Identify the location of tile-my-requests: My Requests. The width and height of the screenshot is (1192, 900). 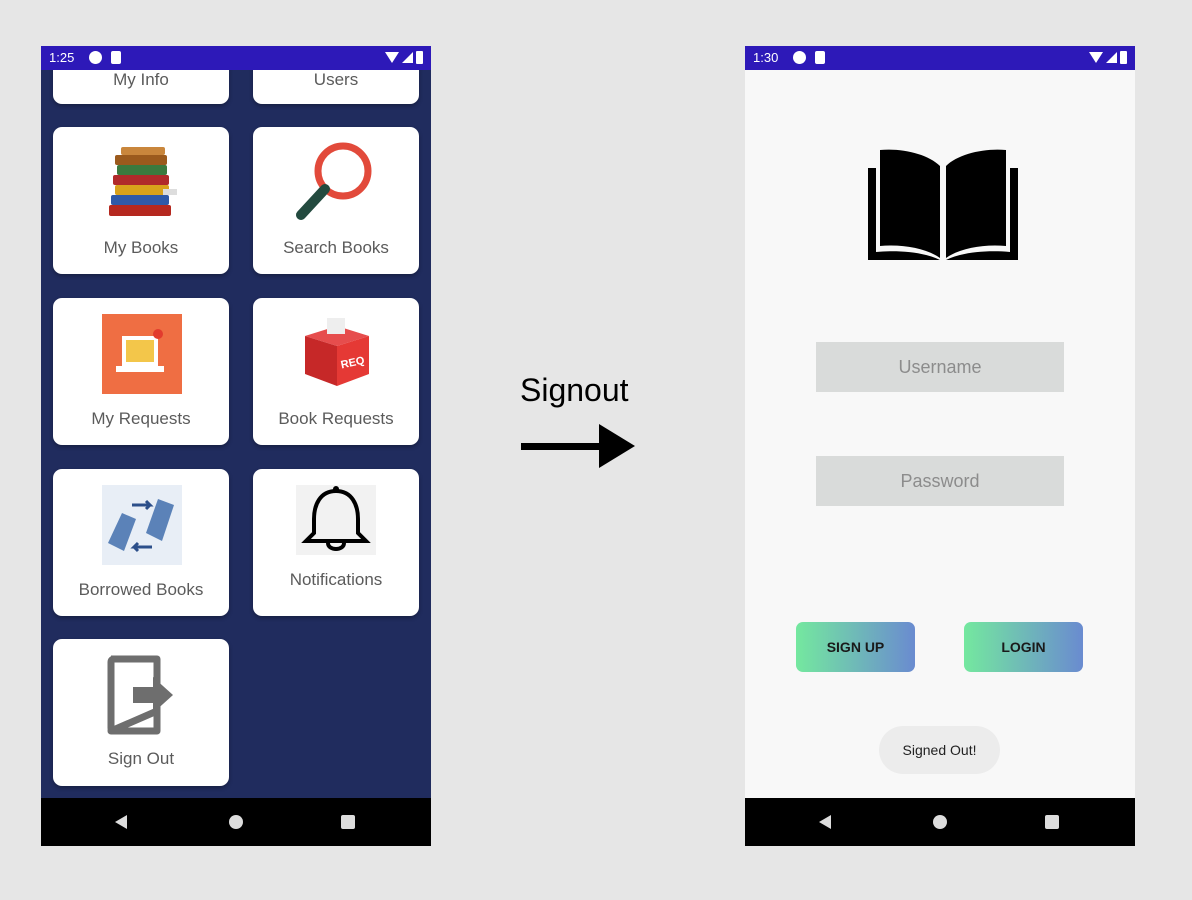
(141, 371).